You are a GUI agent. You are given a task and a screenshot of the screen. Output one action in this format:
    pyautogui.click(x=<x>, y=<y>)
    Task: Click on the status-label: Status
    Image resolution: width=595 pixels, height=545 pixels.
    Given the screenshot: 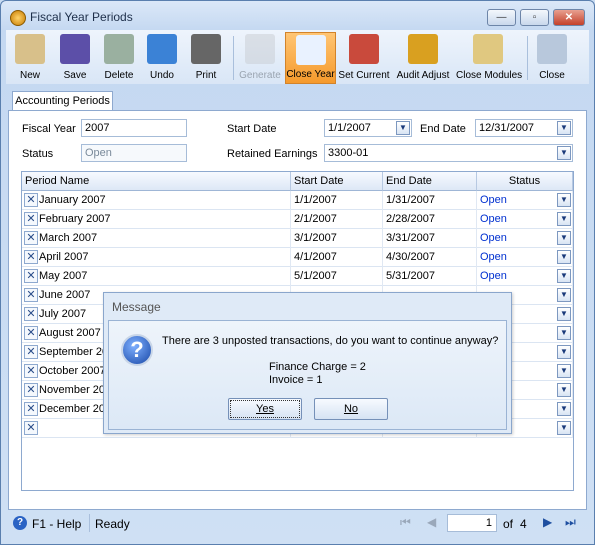 What is the action you would take?
    pyautogui.click(x=38, y=154)
    